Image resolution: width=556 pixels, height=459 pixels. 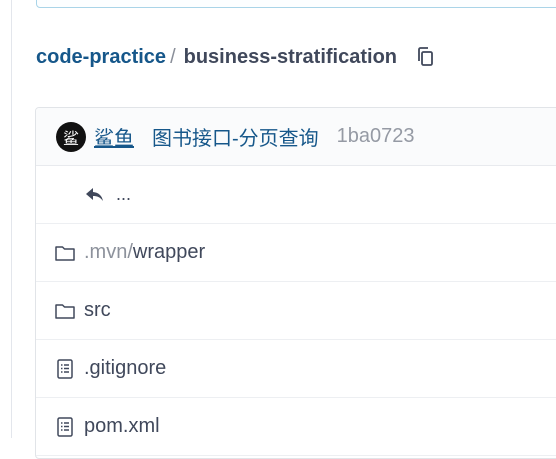 What do you see at coordinates (290, 56) in the screenshot?
I see `breadcrumb-repo-name: business-stratification` at bounding box center [290, 56].